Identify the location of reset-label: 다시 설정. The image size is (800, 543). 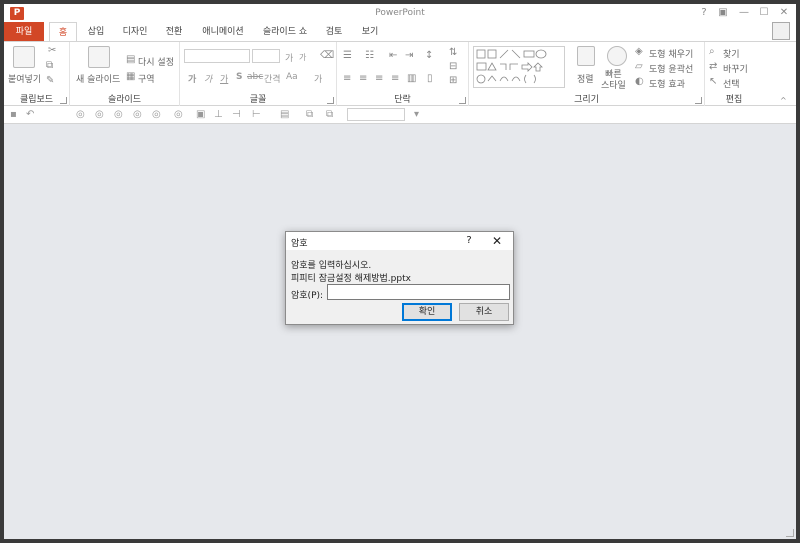
(156, 61).